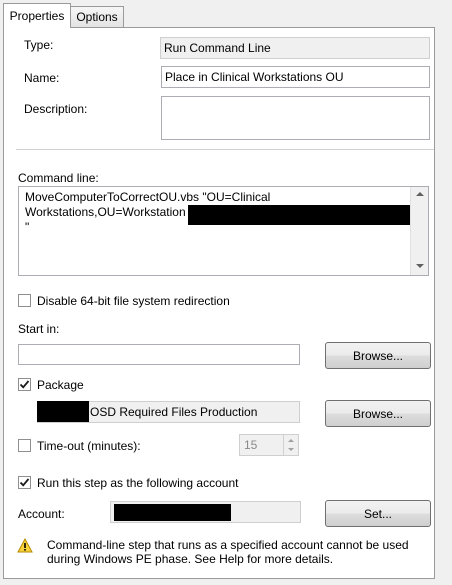  I want to click on name-label: Name:, so click(42, 78).